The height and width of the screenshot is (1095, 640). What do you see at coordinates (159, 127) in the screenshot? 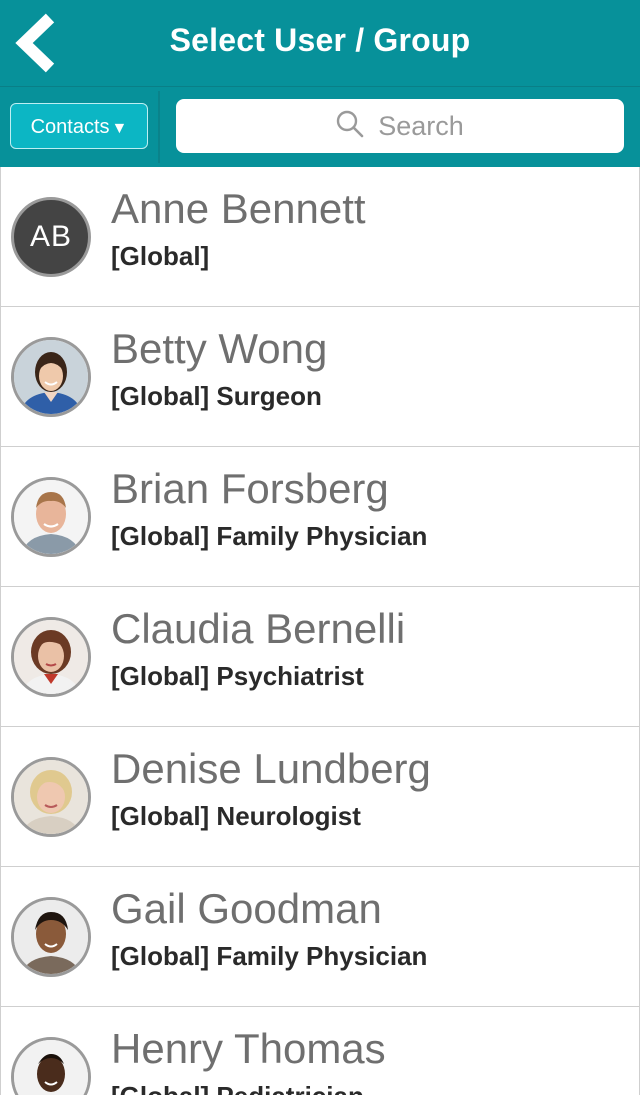
I see `toolbar-divider` at bounding box center [159, 127].